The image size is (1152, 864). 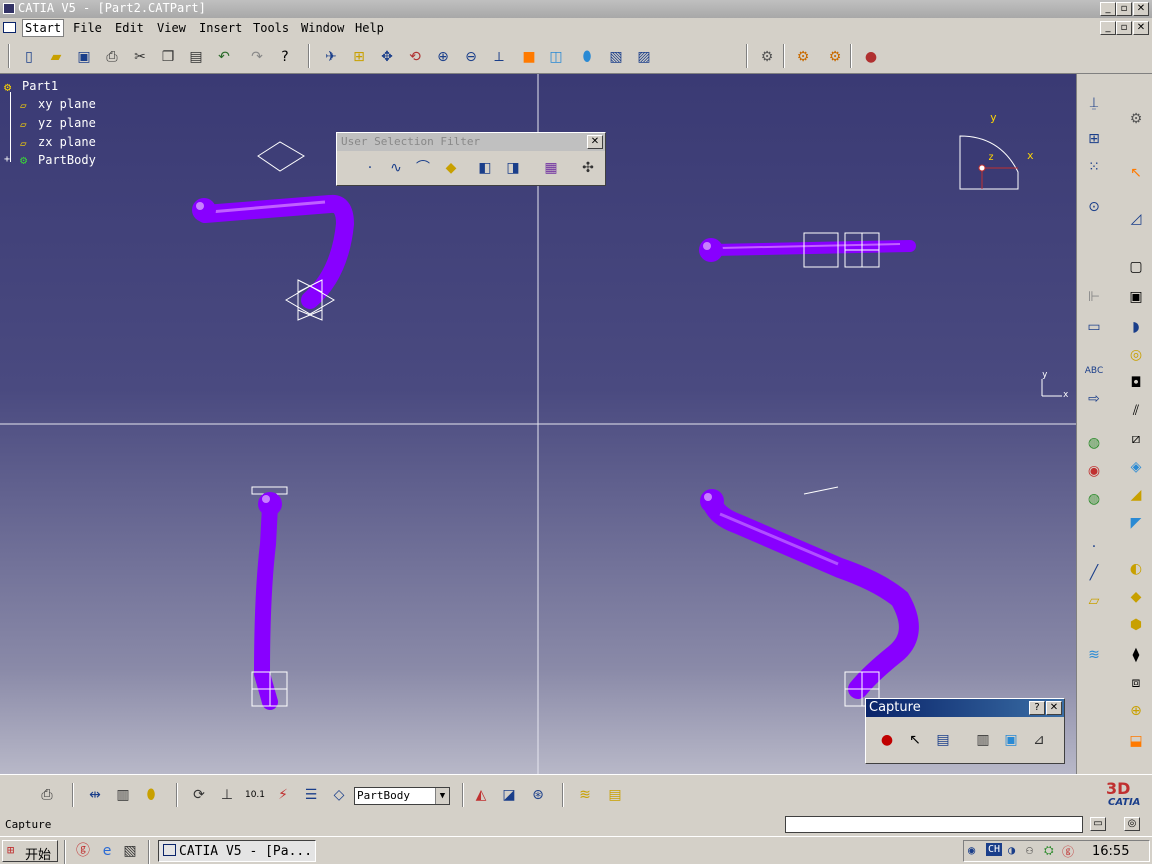 What do you see at coordinates (283, 795) in the screenshot?
I see `instant-analysis-icon: ⚡` at bounding box center [283, 795].